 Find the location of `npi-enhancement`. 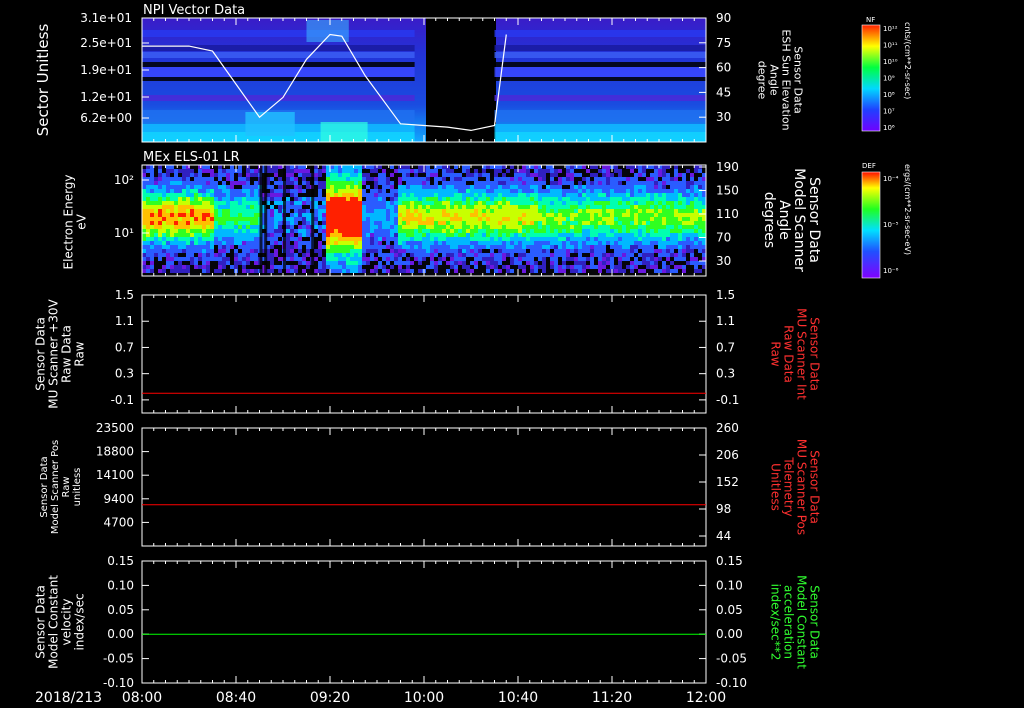

npi-enhancement is located at coordinates (344, 132).